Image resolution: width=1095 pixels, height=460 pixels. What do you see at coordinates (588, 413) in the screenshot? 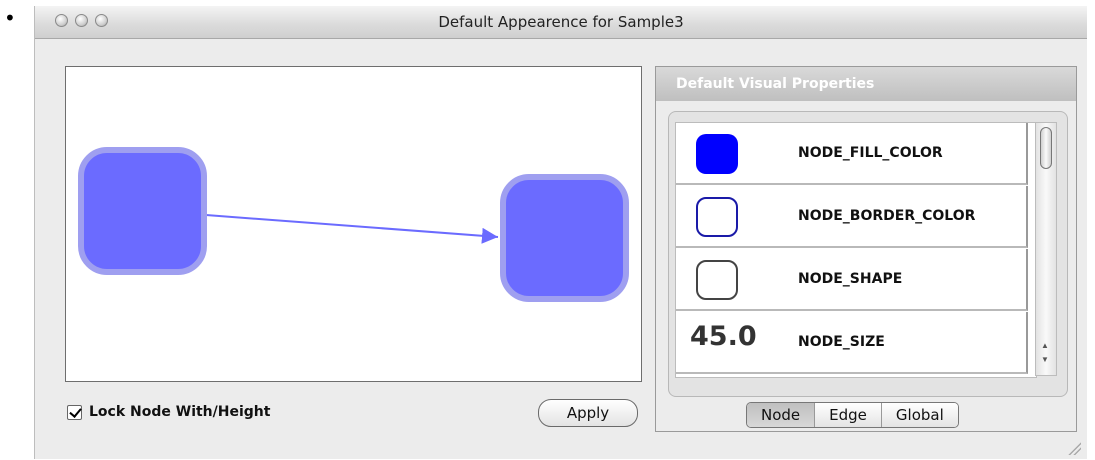
I see `apply-button: Apply` at bounding box center [588, 413].